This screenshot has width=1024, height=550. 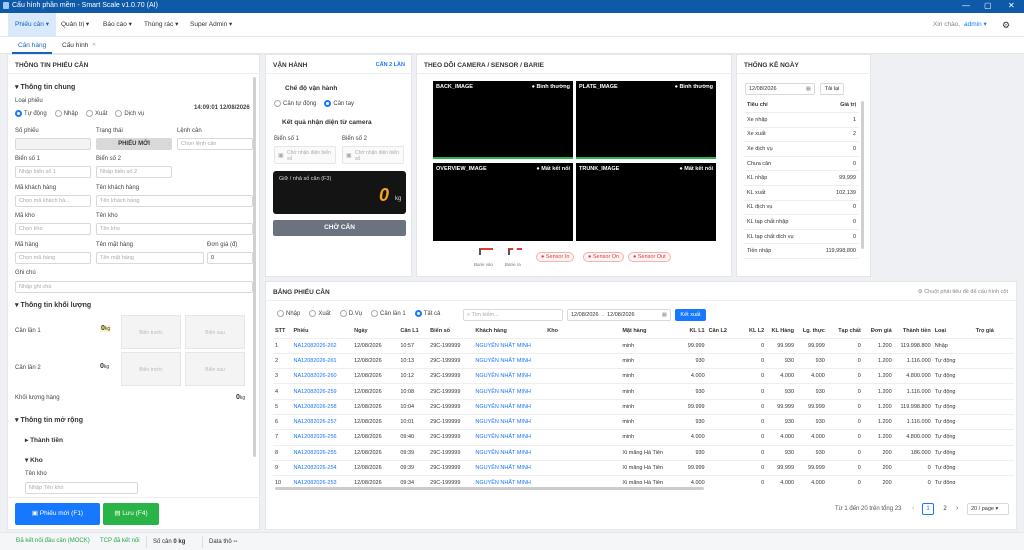 What do you see at coordinates (31, 113) in the screenshot?
I see `type-auto-radio: Tự động` at bounding box center [31, 113].